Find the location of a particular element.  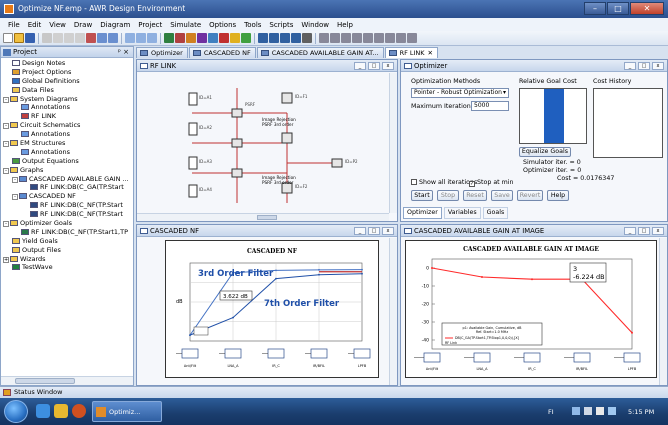

graph-smith-icon is located at coordinates (274, 38).